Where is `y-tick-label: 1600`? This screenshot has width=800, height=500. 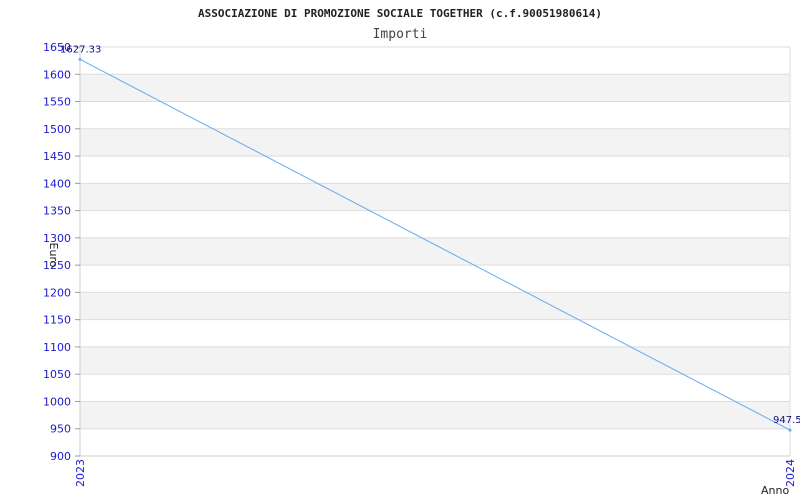 y-tick-label: 1600 is located at coordinates (57, 74).